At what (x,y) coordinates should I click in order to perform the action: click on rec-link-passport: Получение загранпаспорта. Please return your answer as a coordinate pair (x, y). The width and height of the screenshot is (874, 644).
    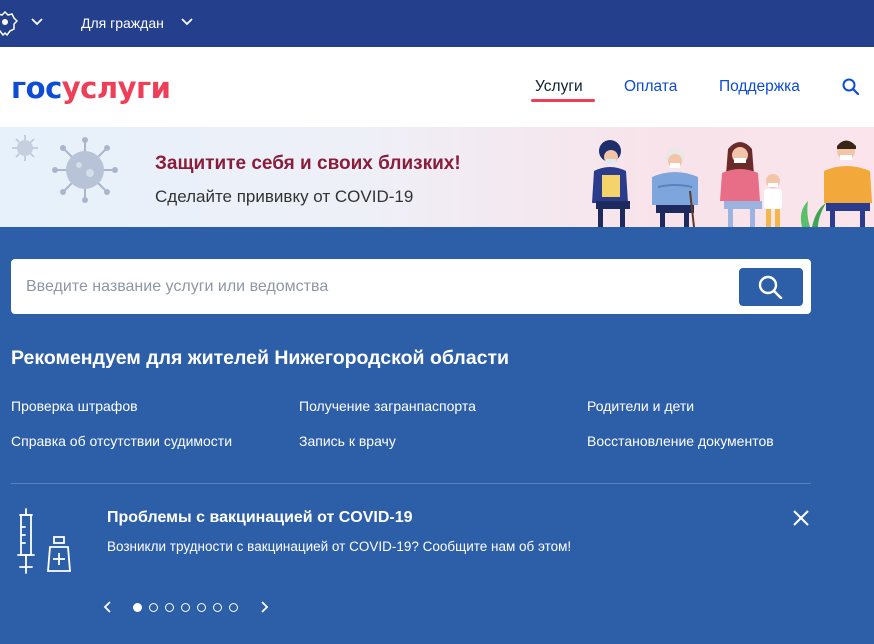
    Looking at the image, I should click on (387, 406).